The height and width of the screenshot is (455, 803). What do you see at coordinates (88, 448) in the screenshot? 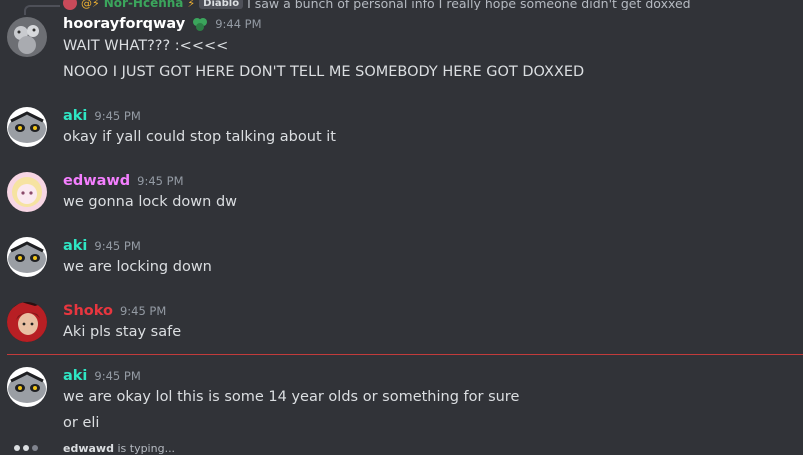
I see `typing-user: edwawd` at bounding box center [88, 448].